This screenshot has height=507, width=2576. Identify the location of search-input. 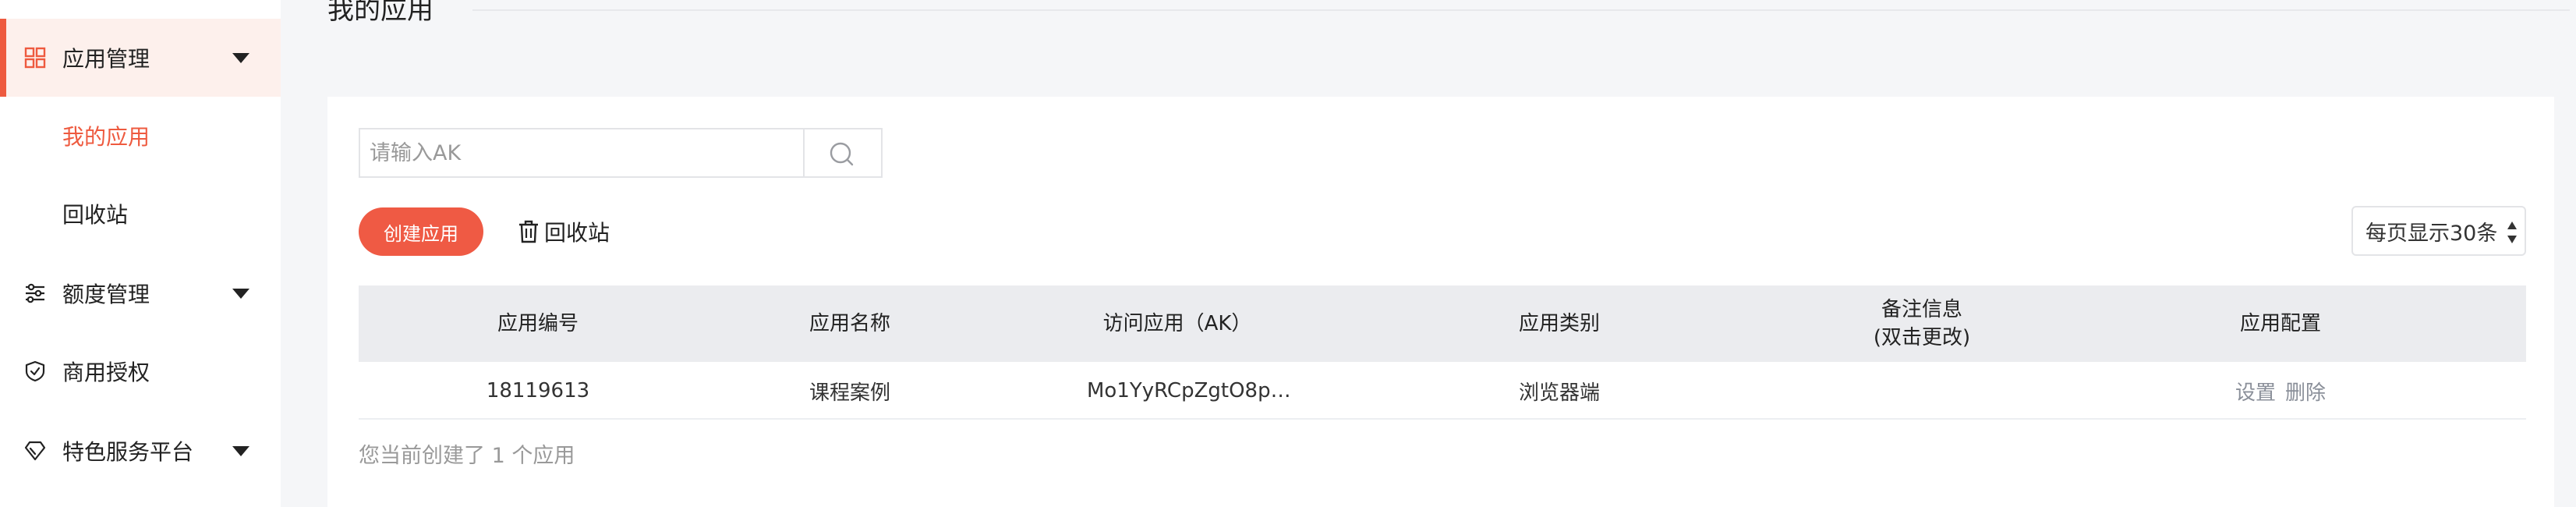
(582, 153).